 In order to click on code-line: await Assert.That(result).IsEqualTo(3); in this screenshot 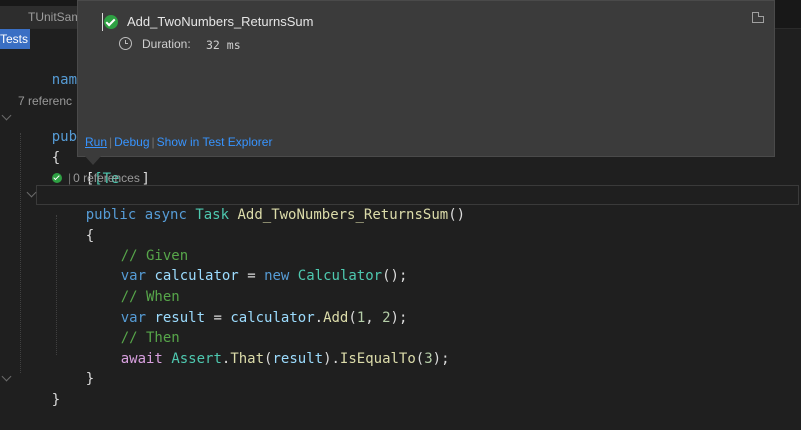, I will do `click(268, 348)`.